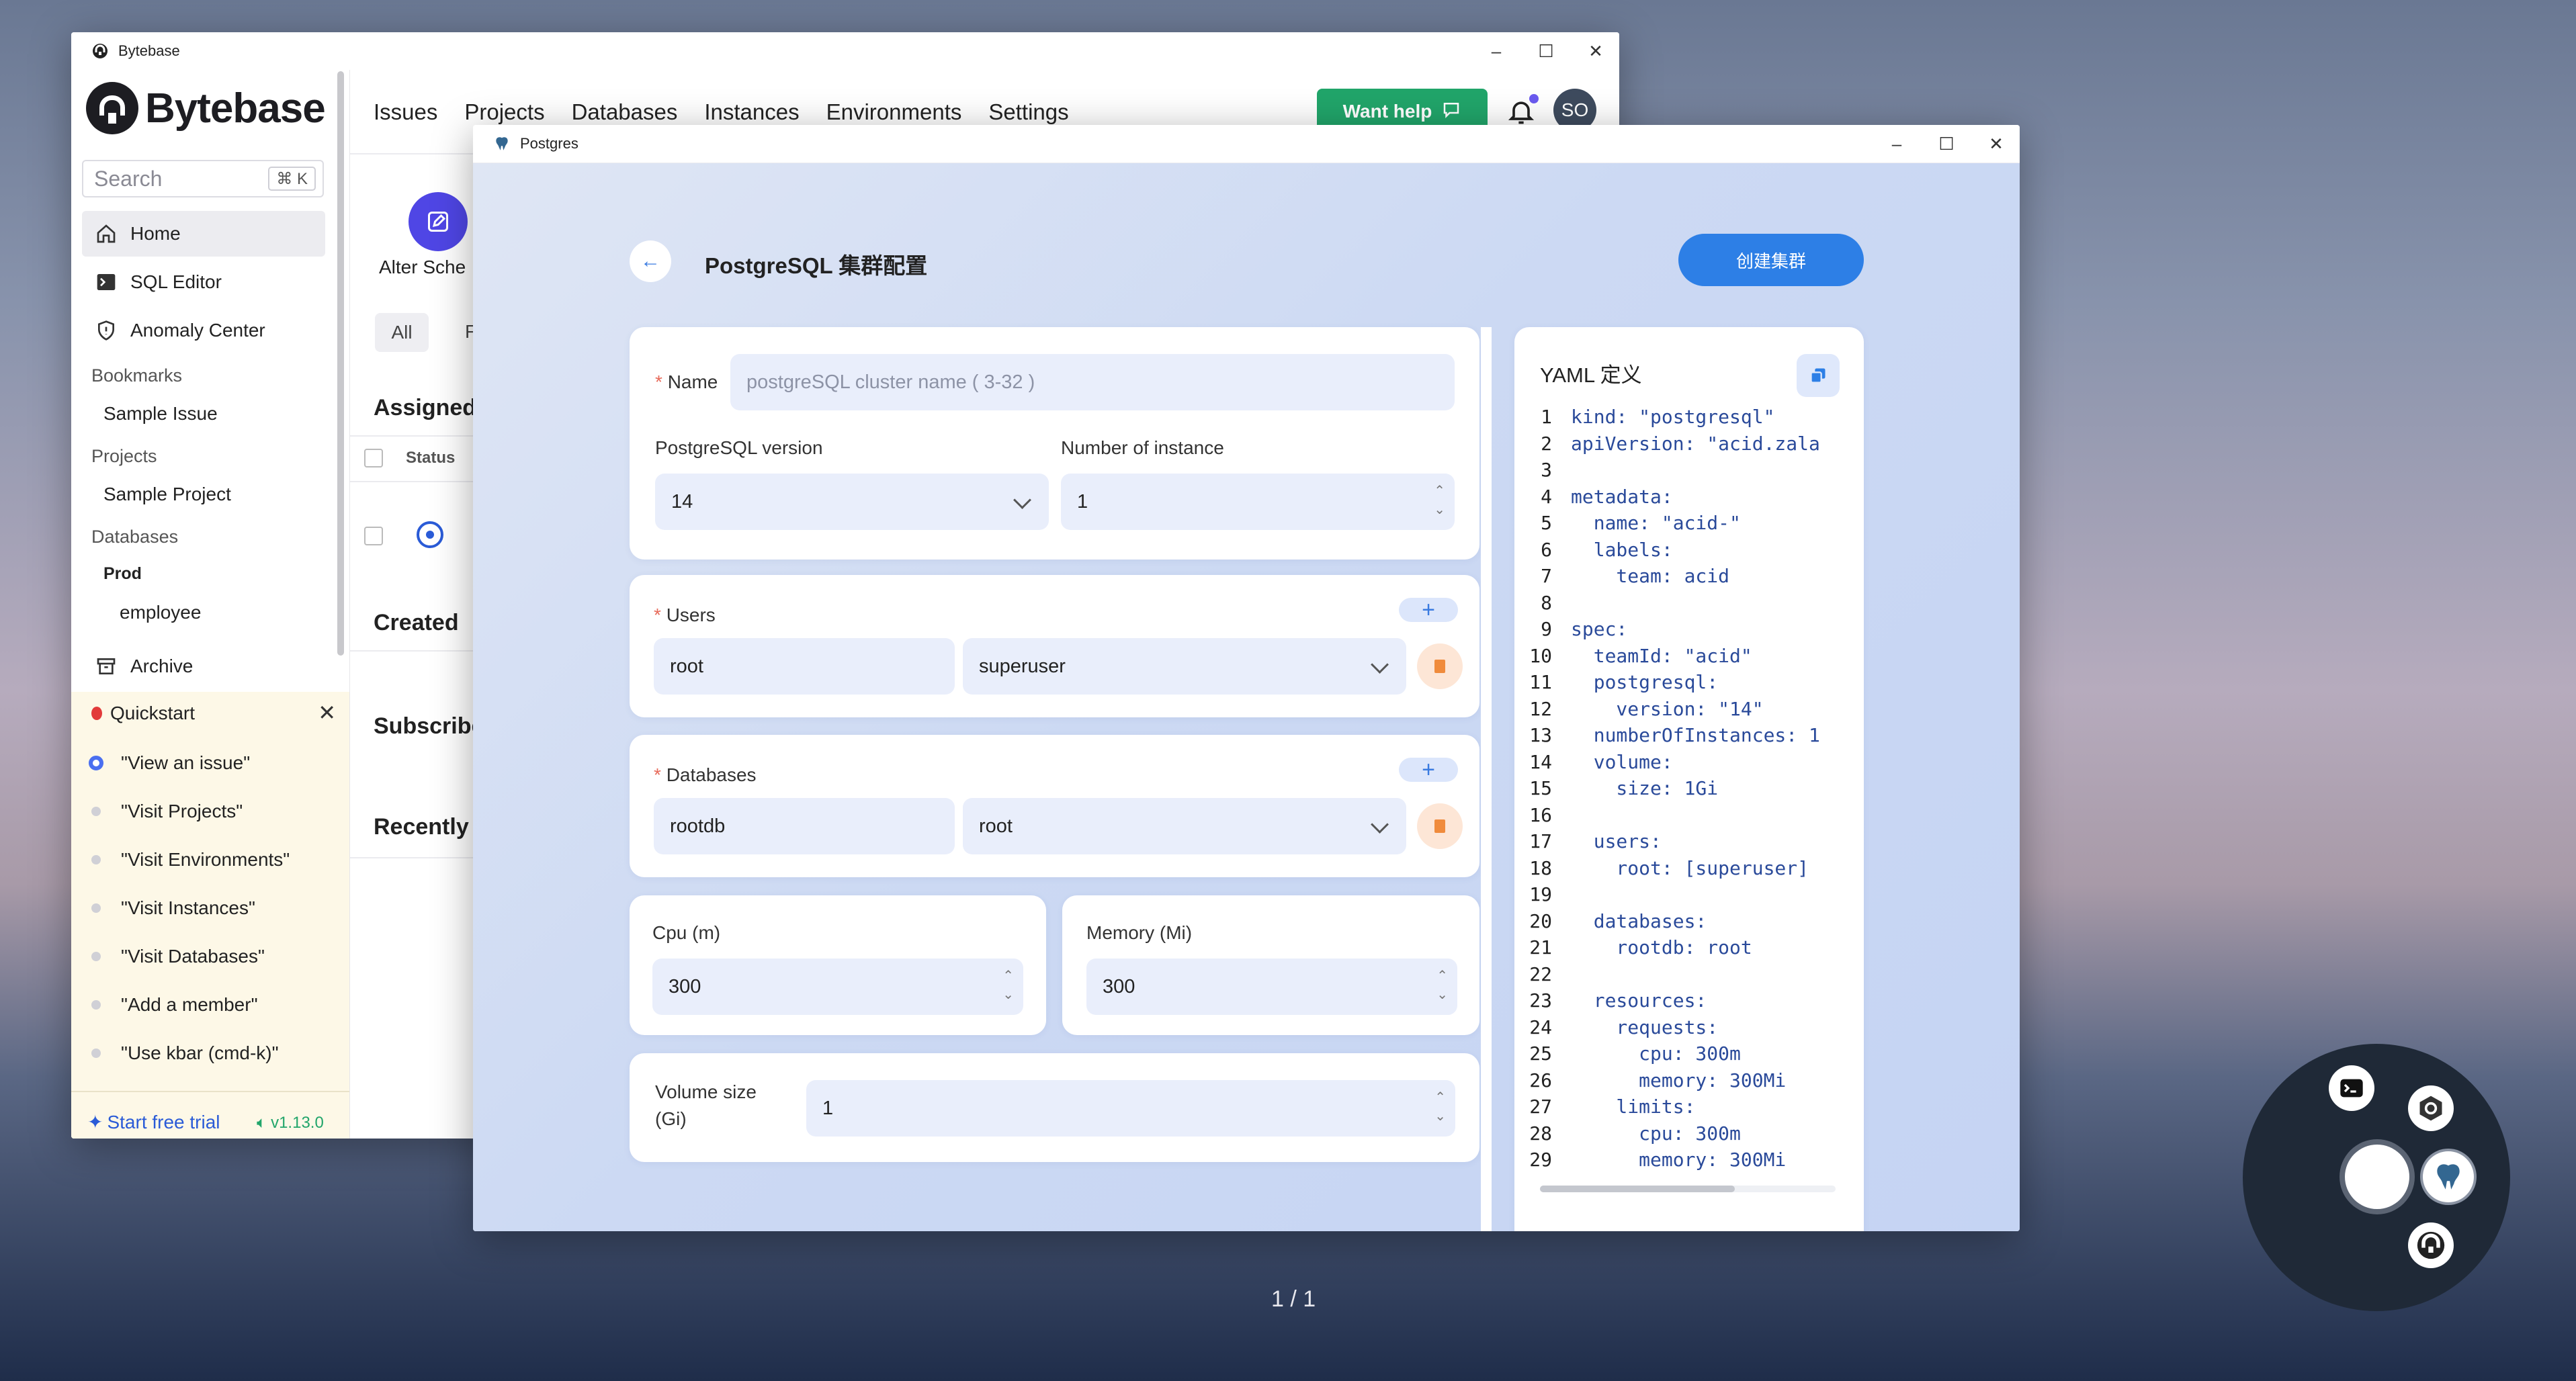 The height and width of the screenshot is (1381, 2576). I want to click on yaml-line-number: 15, so click(1540, 788).